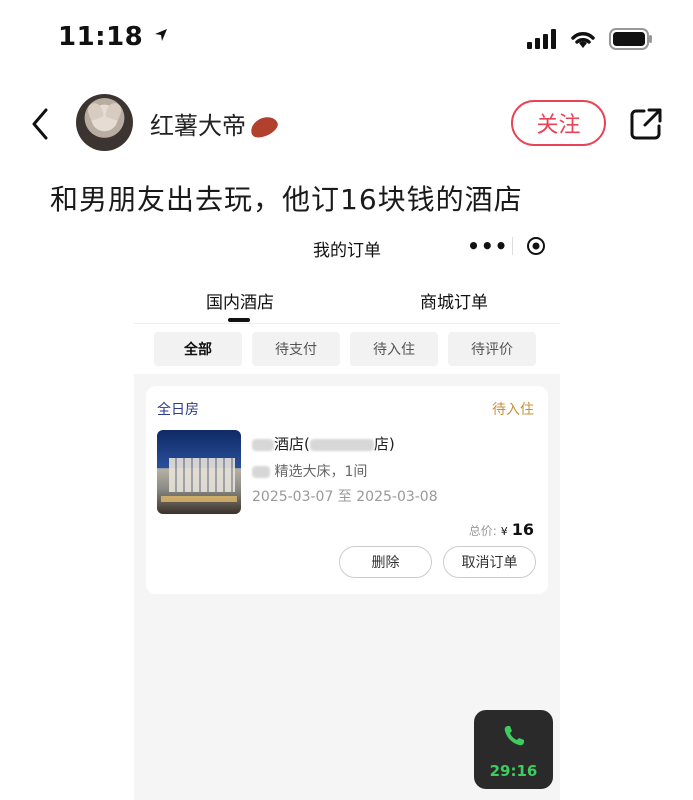  What do you see at coordinates (264, 127) in the screenshot?
I see `sweet-potato-emoji-icon` at bounding box center [264, 127].